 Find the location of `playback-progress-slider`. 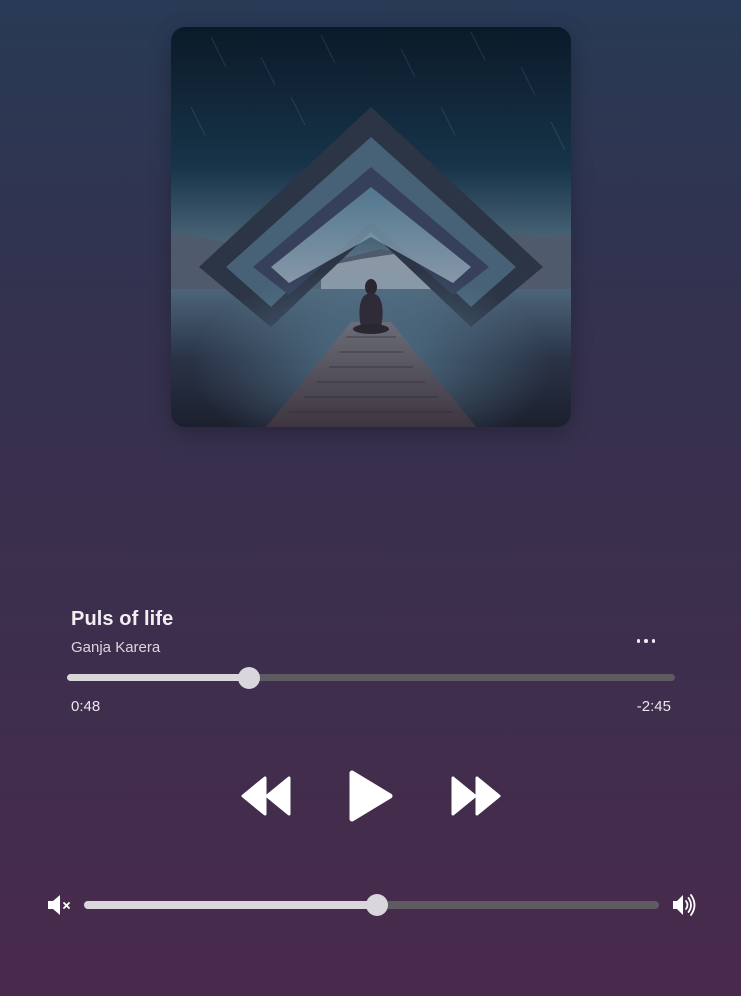

playback-progress-slider is located at coordinates (371, 677).